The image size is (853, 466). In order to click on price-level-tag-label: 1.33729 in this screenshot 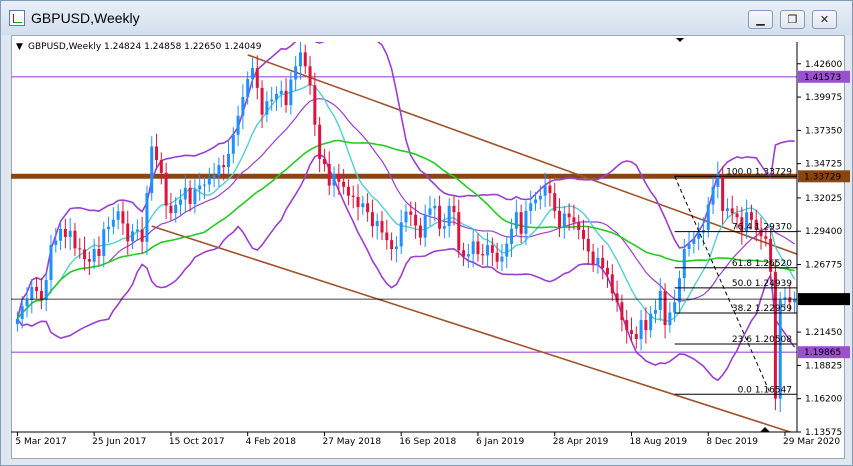, I will do `click(822, 177)`.